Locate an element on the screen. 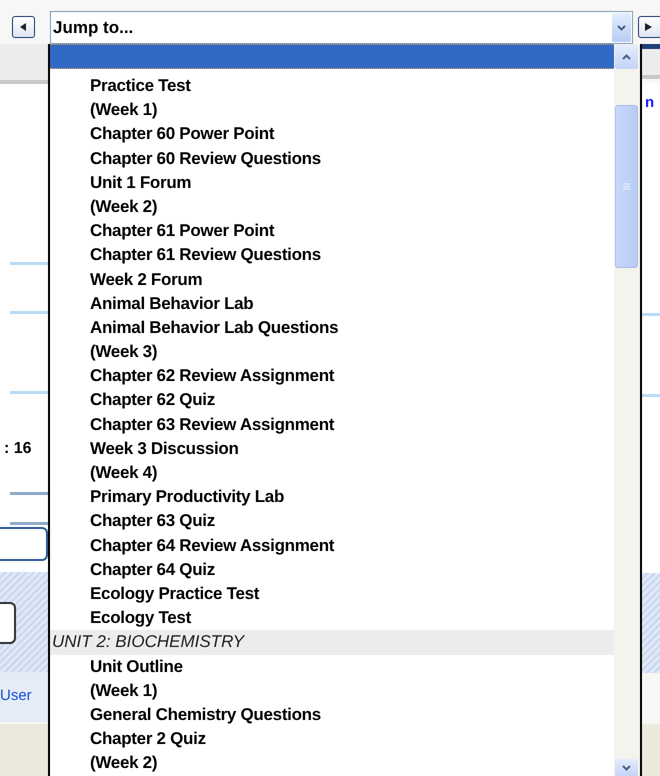 This screenshot has height=776, width=660. heading-text: n is located at coordinates (649, 102).